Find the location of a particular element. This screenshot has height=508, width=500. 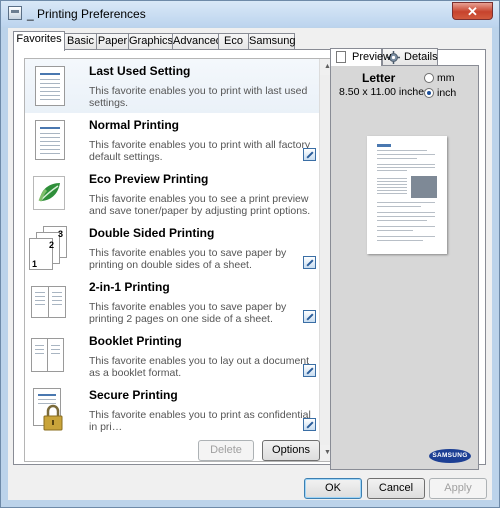

favorite-title: Secure Printing is located at coordinates (133, 395).